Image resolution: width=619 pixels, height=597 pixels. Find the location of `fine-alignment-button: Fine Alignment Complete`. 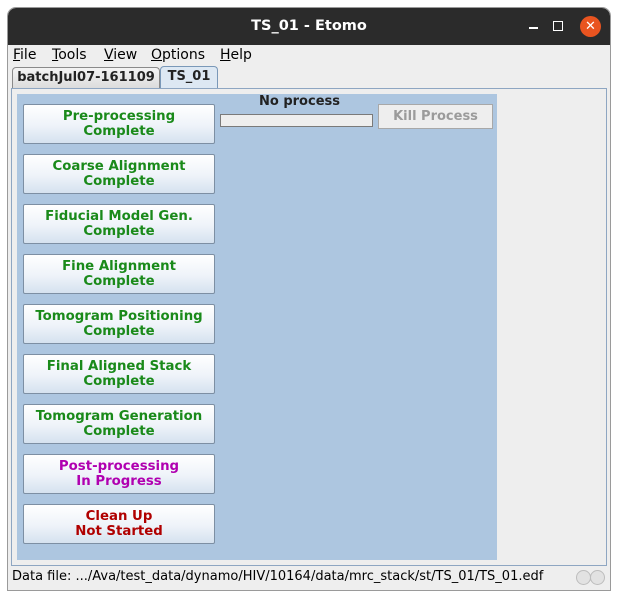

fine-alignment-button: Fine Alignment Complete is located at coordinates (119, 274).